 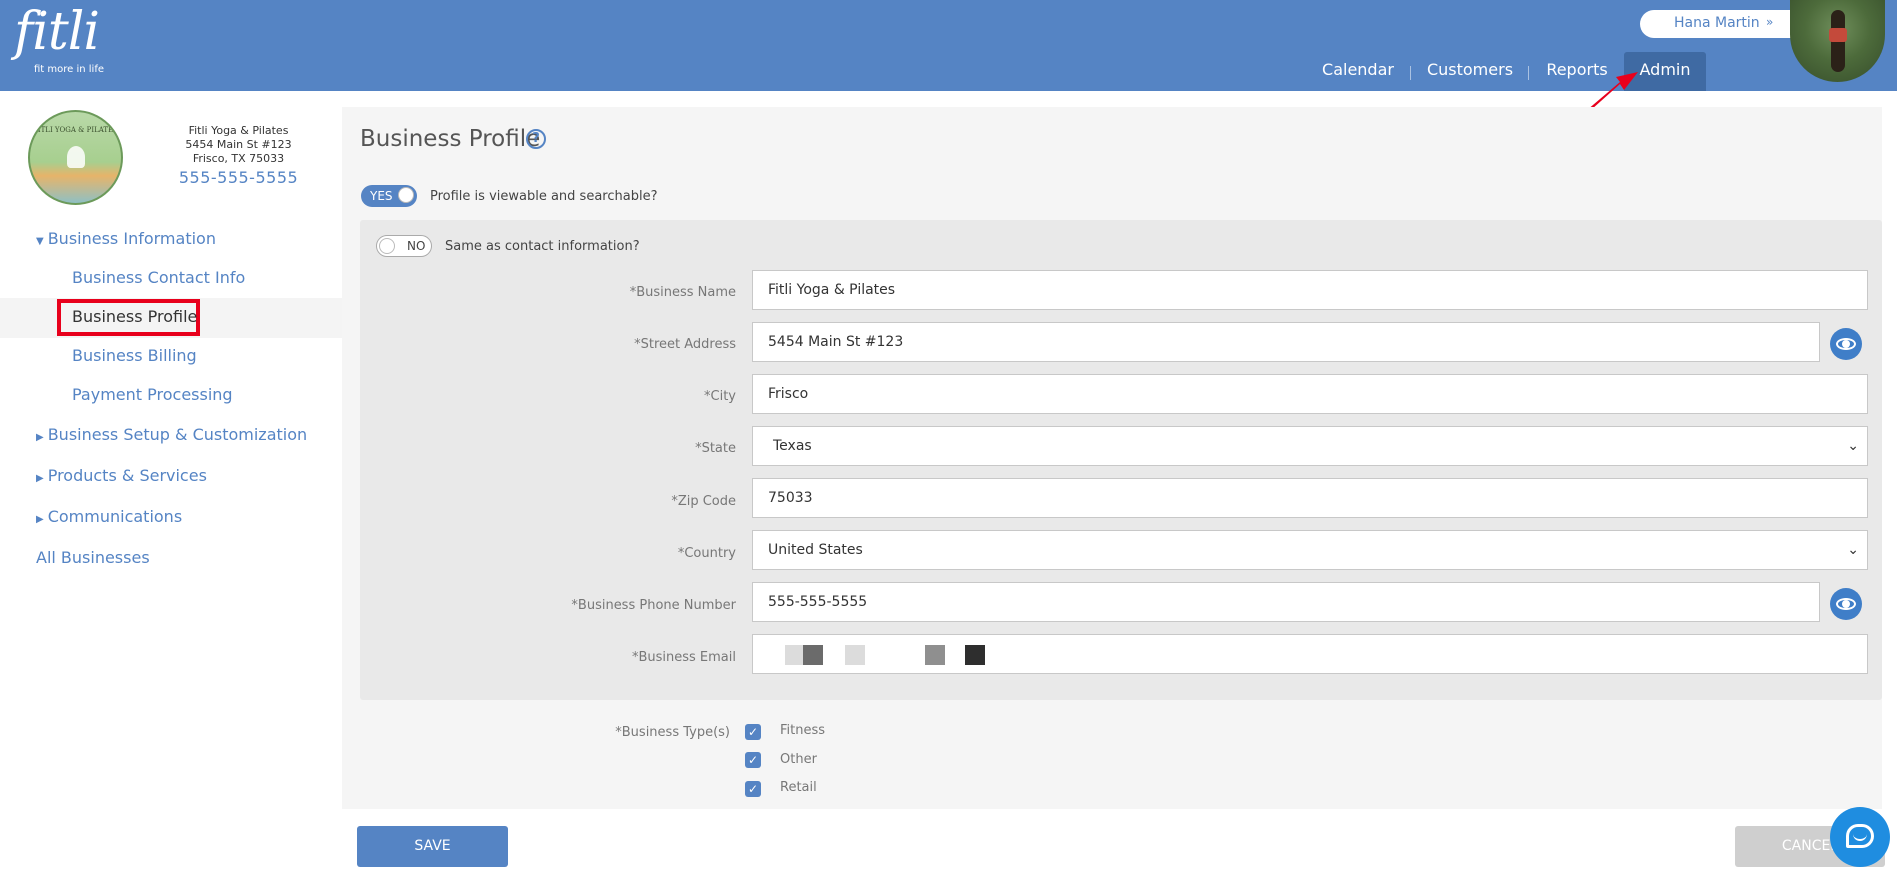 I want to click on country-select: United States ⌄, so click(x=1310, y=550).